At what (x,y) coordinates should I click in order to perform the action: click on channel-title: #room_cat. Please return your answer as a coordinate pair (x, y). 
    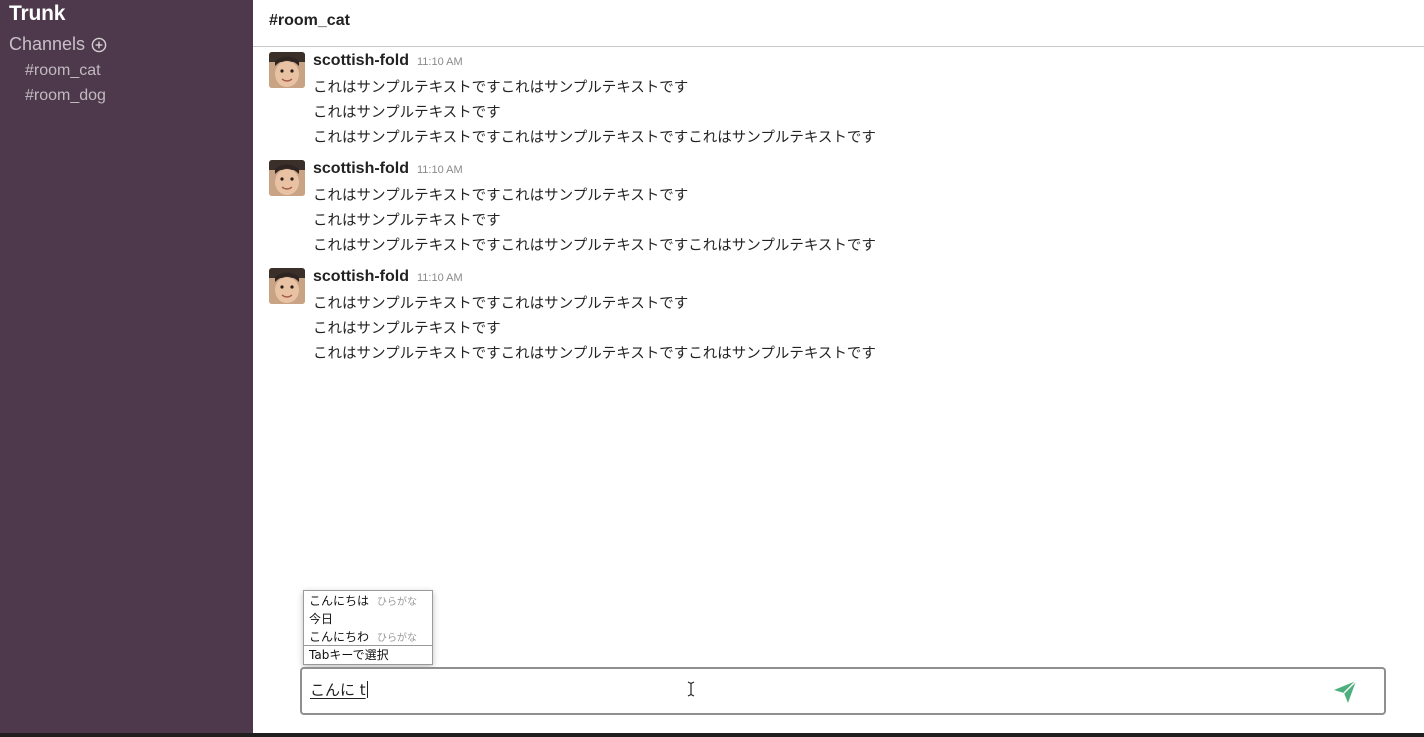
    Looking at the image, I should click on (309, 20).